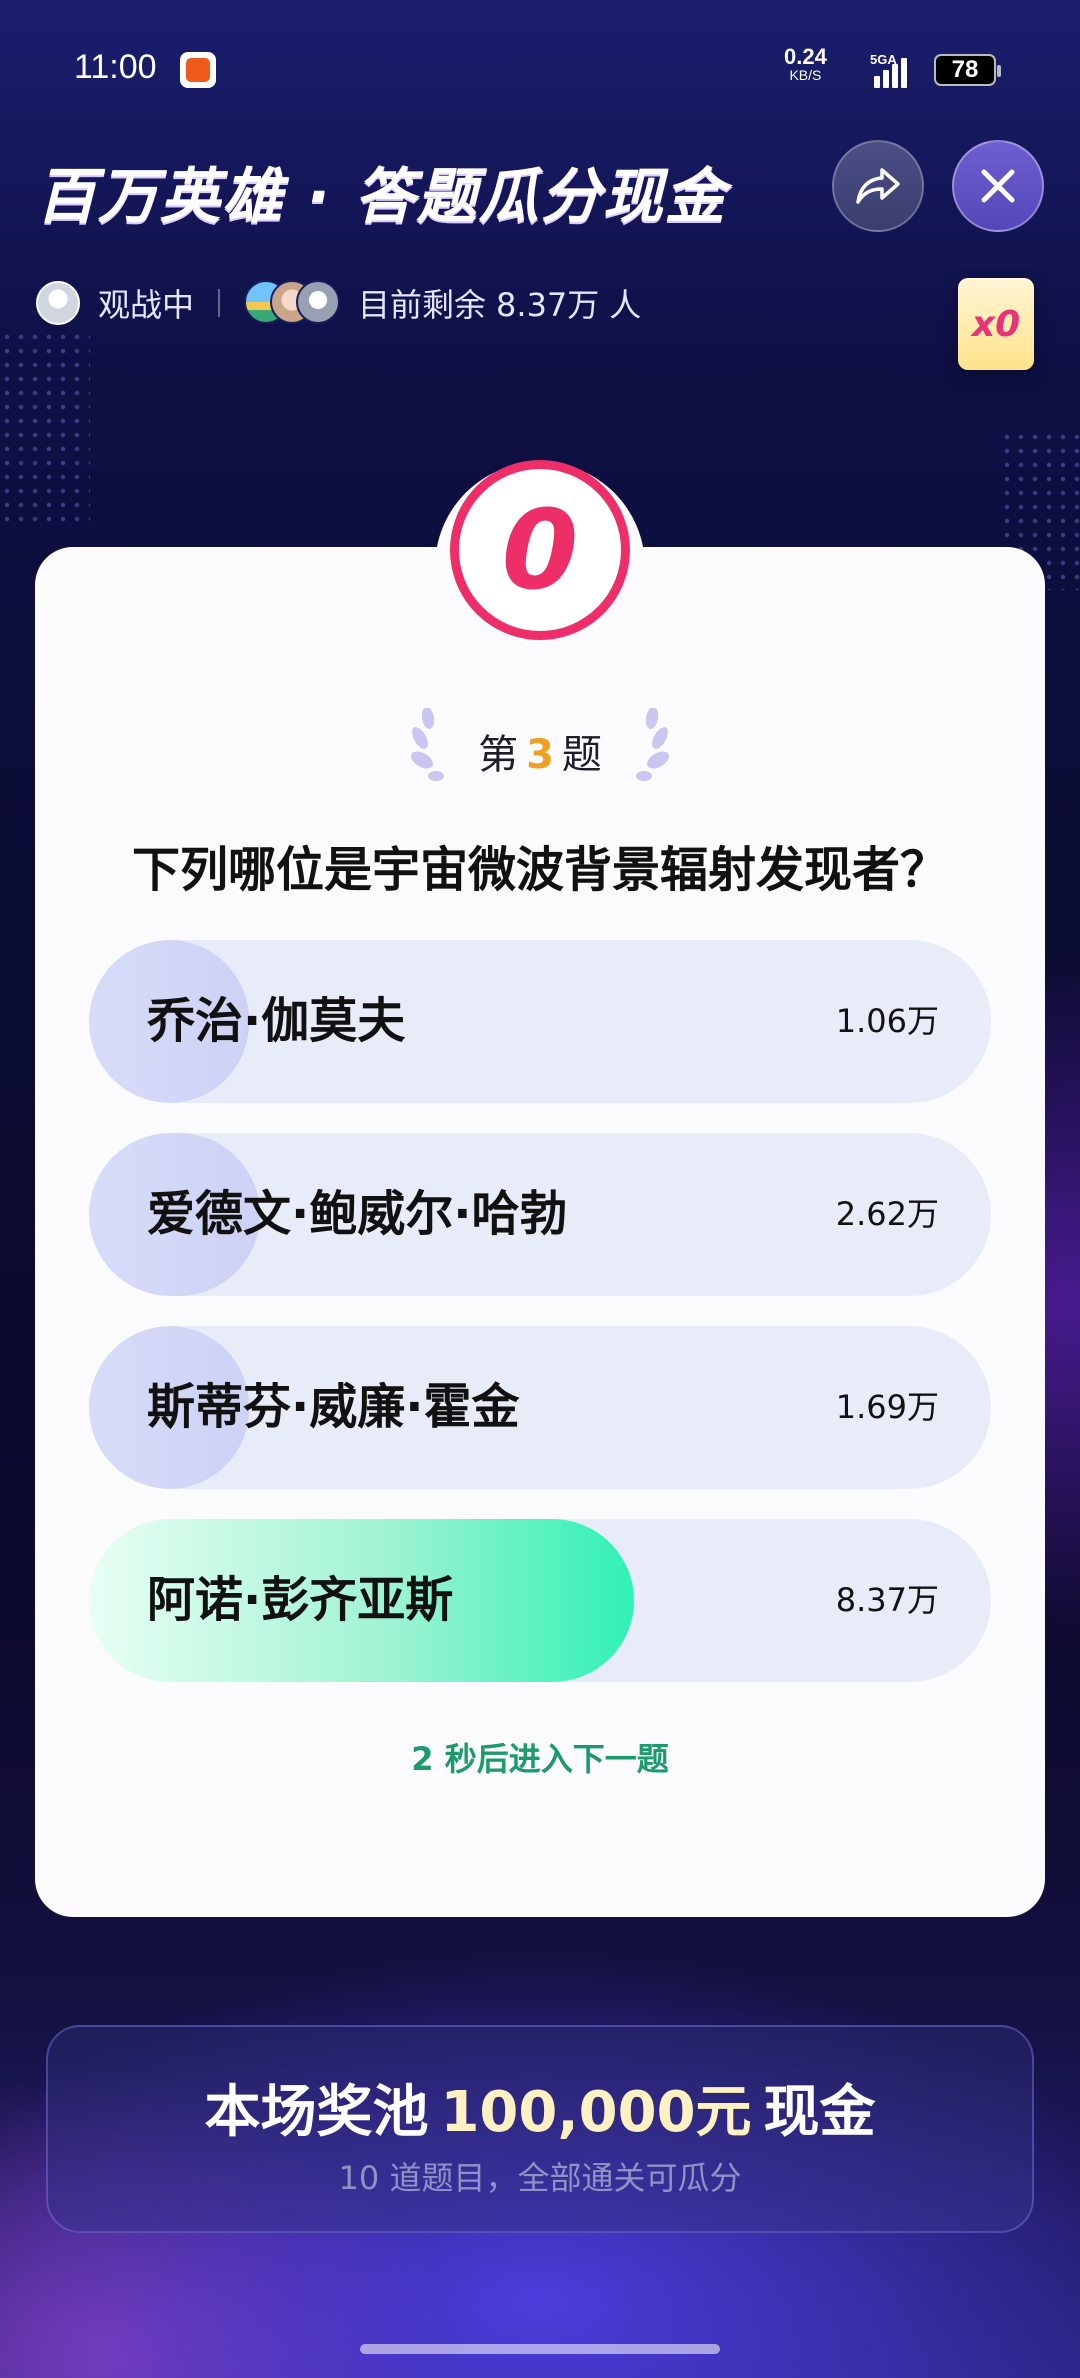 This screenshot has height=2378, width=1080. I want to click on prize-pool-title: 本场奖池 100,000元 现金, so click(540, 2107).